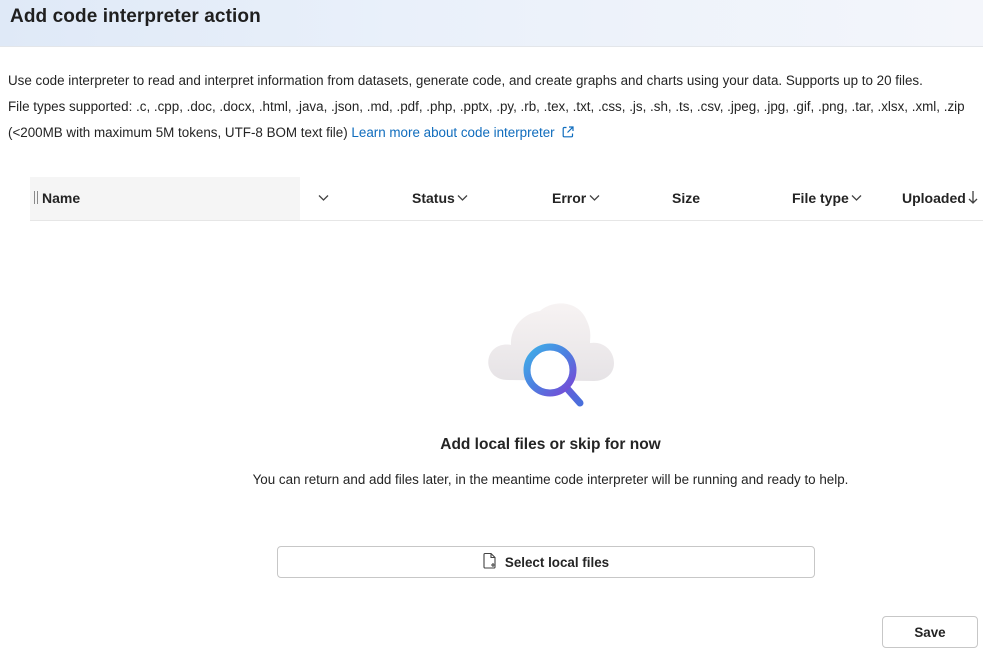 This screenshot has height=652, width=983. I want to click on dialog-title: Add code interpreter action, so click(135, 16).